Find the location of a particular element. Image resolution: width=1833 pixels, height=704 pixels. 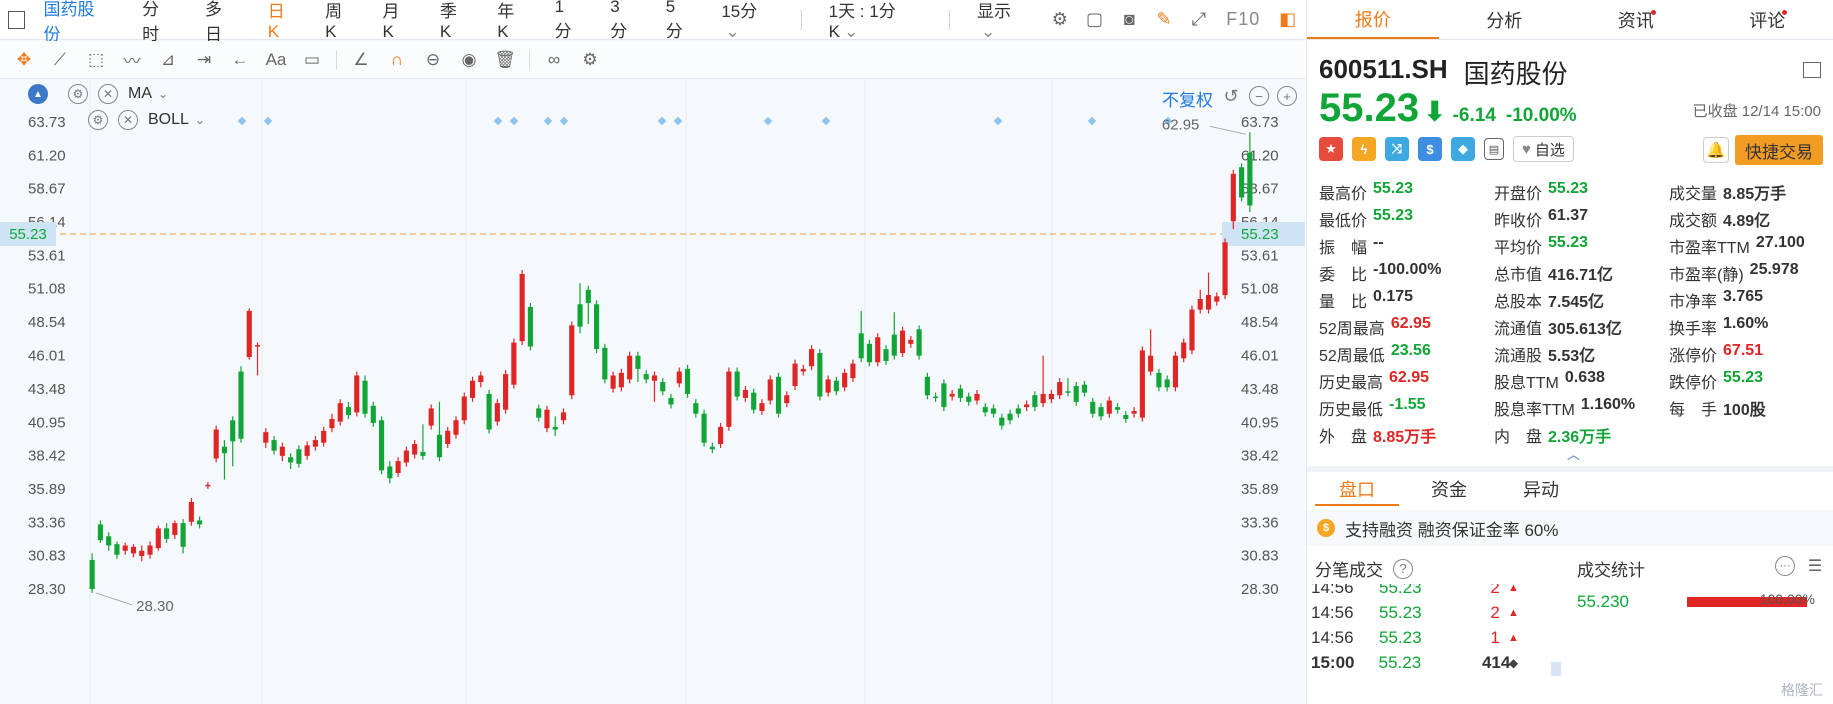

link-icon: ∞ is located at coordinates (554, 60).